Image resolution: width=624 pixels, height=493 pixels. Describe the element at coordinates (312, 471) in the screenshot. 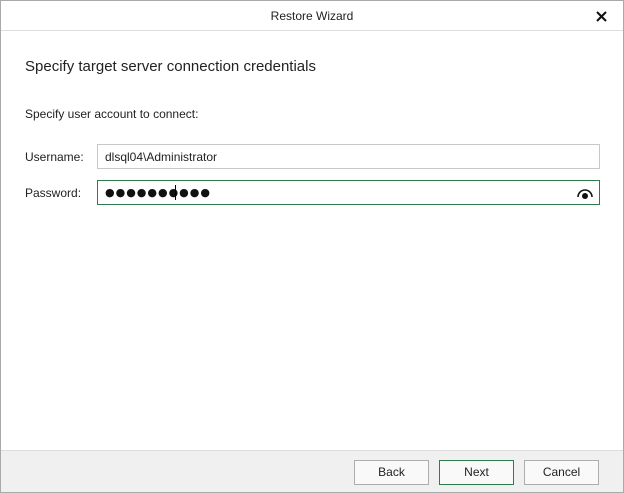

I see `wizard-footer: Back Next Cancel` at that location.